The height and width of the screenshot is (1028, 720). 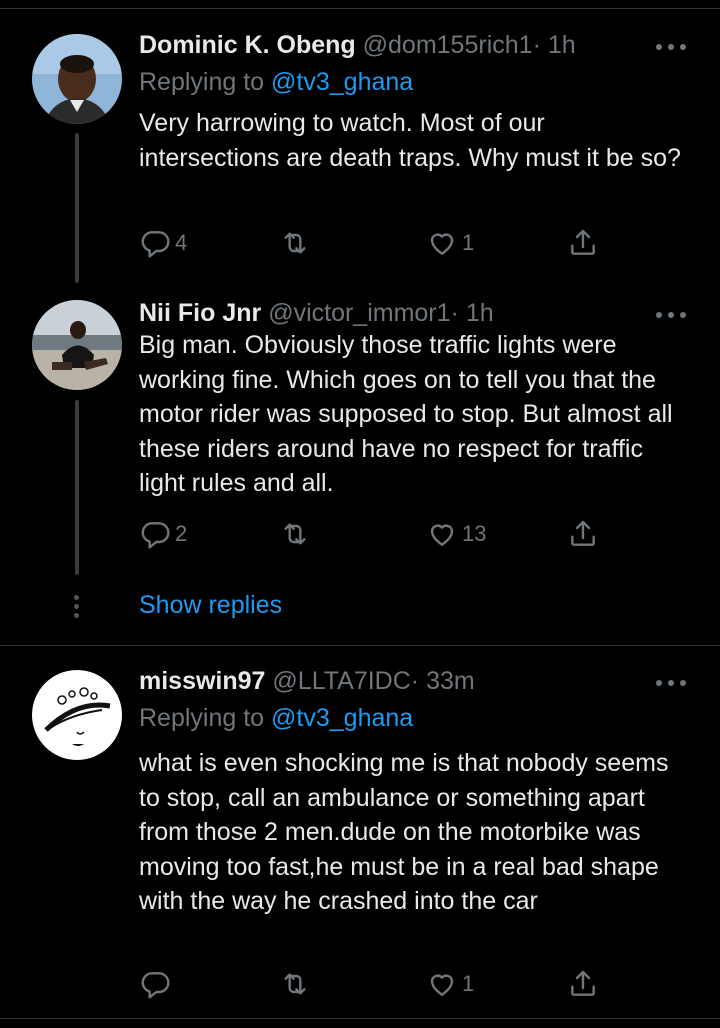 I want to click on tweet-header: Nii Fio Jnr @victor_immor1· 1h, so click(x=414, y=313).